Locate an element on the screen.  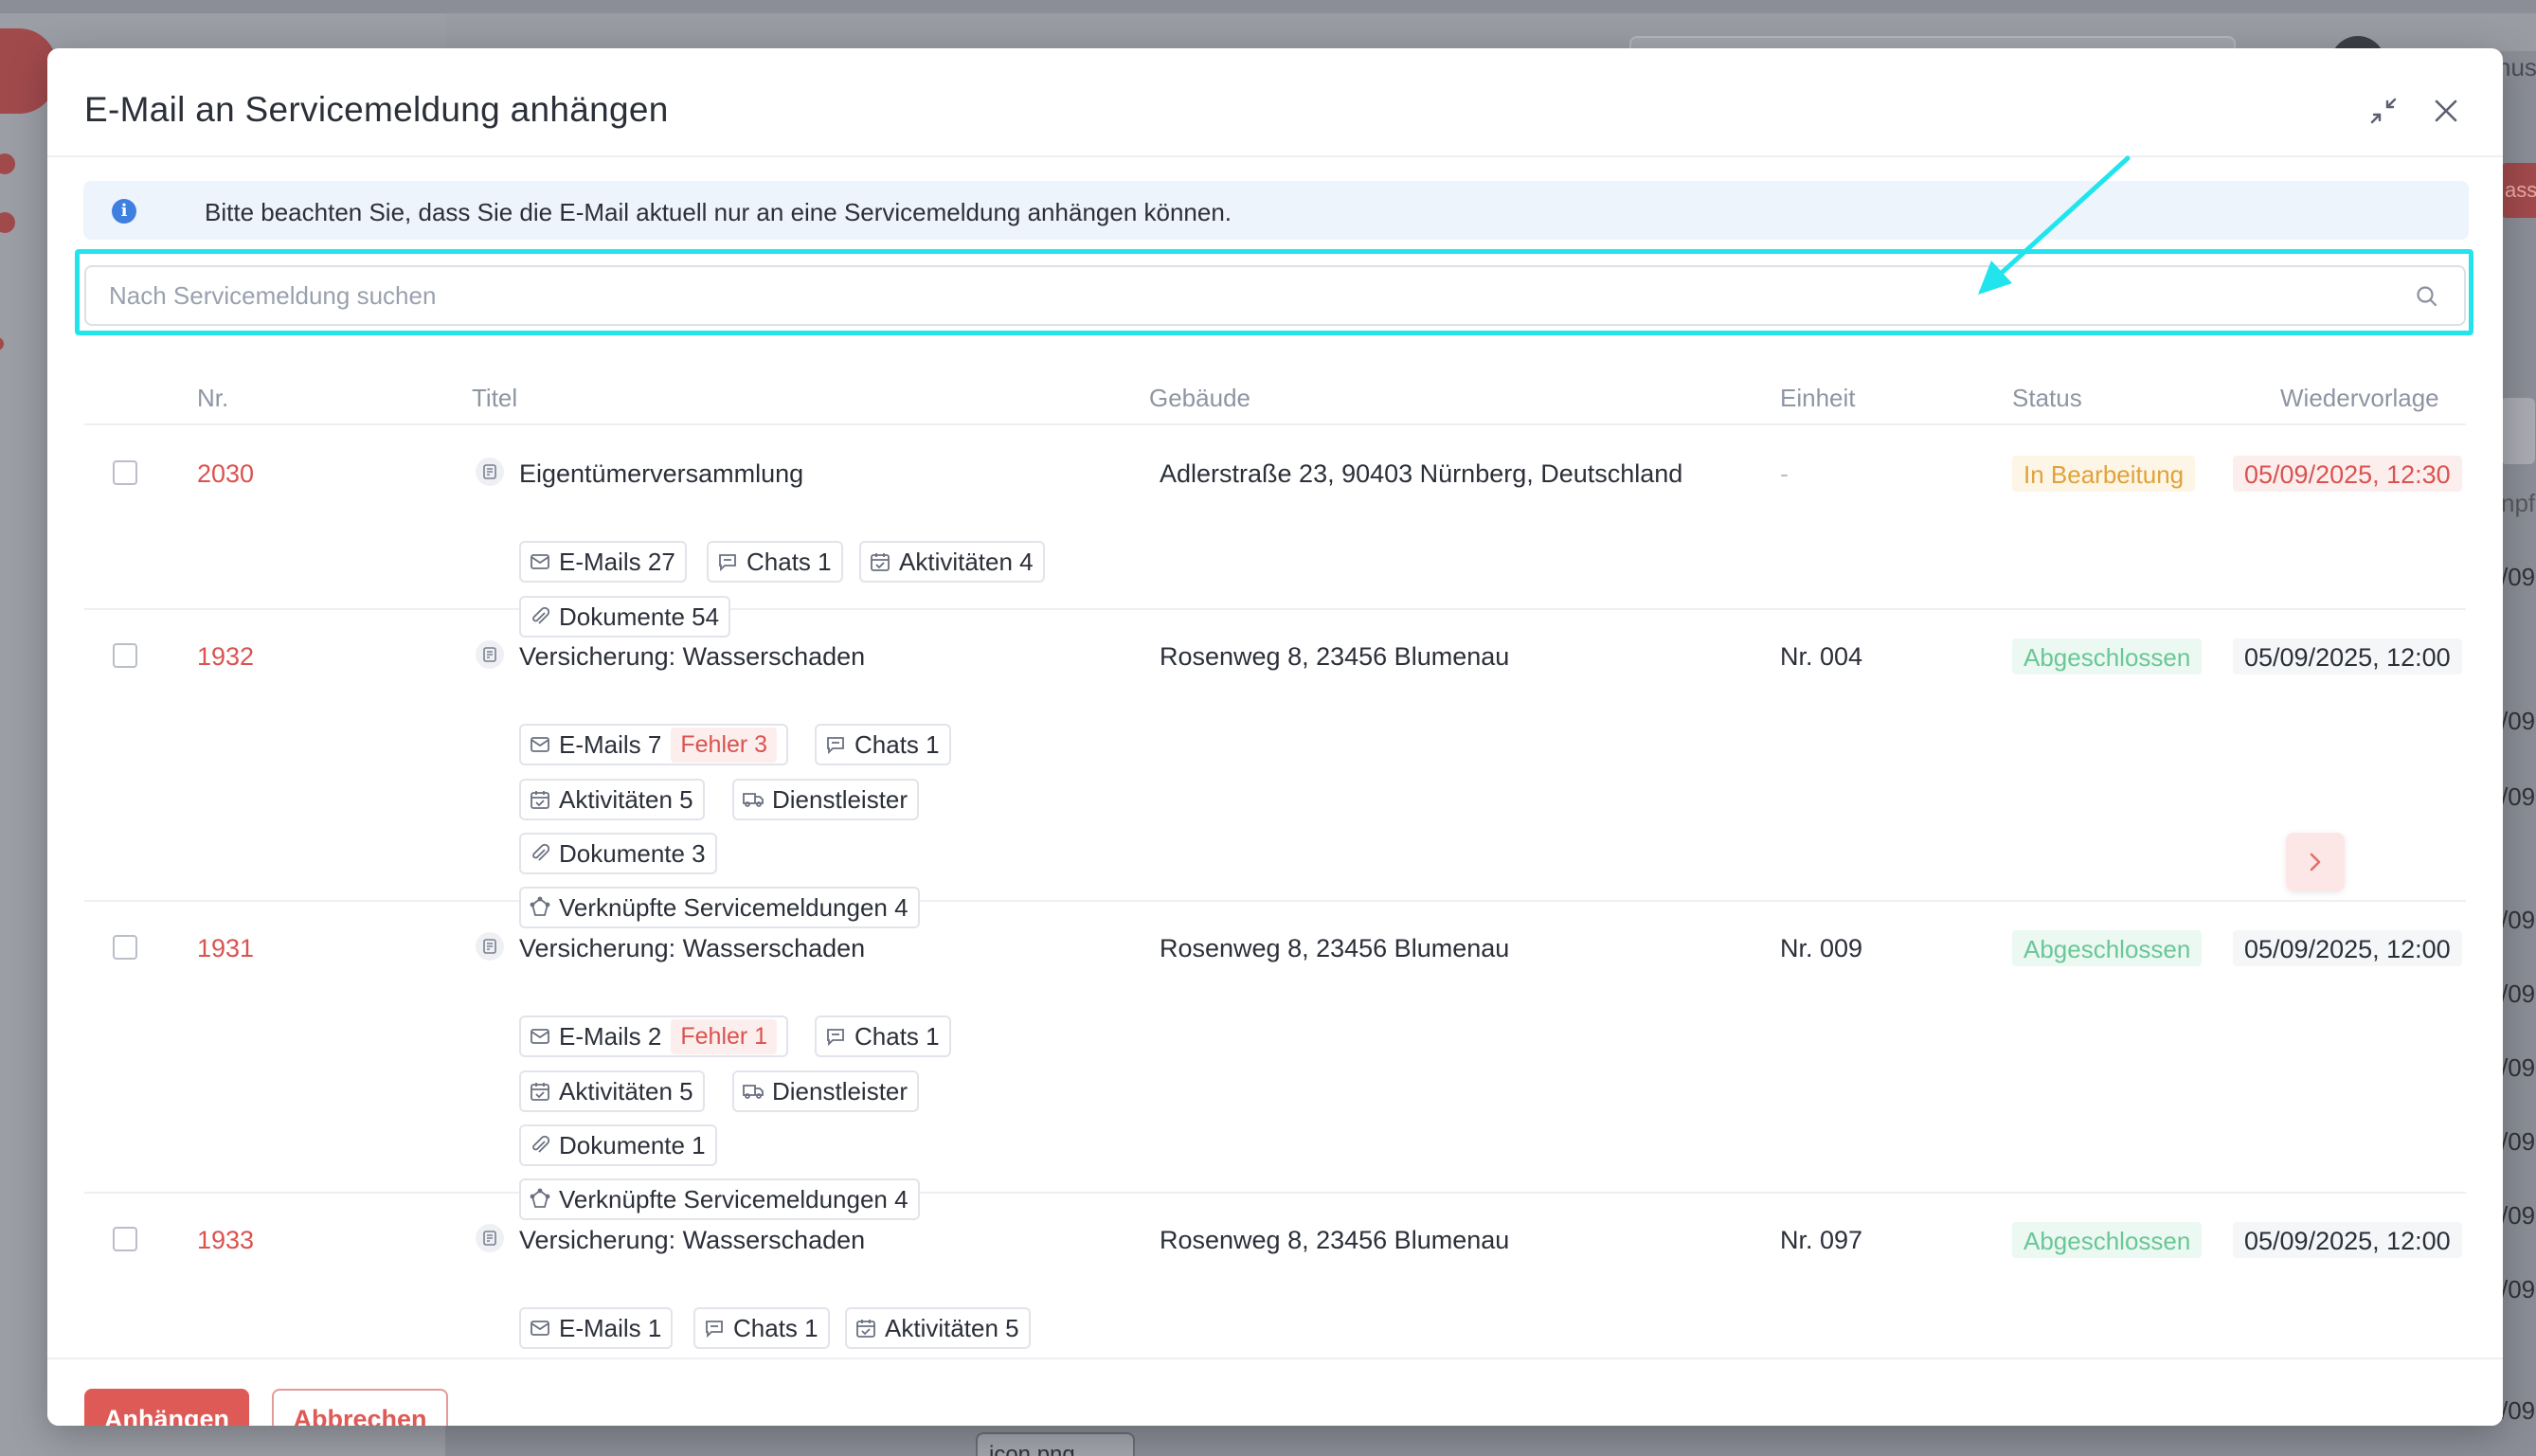
background-column-label: npf is located at coordinates (2518, 503).